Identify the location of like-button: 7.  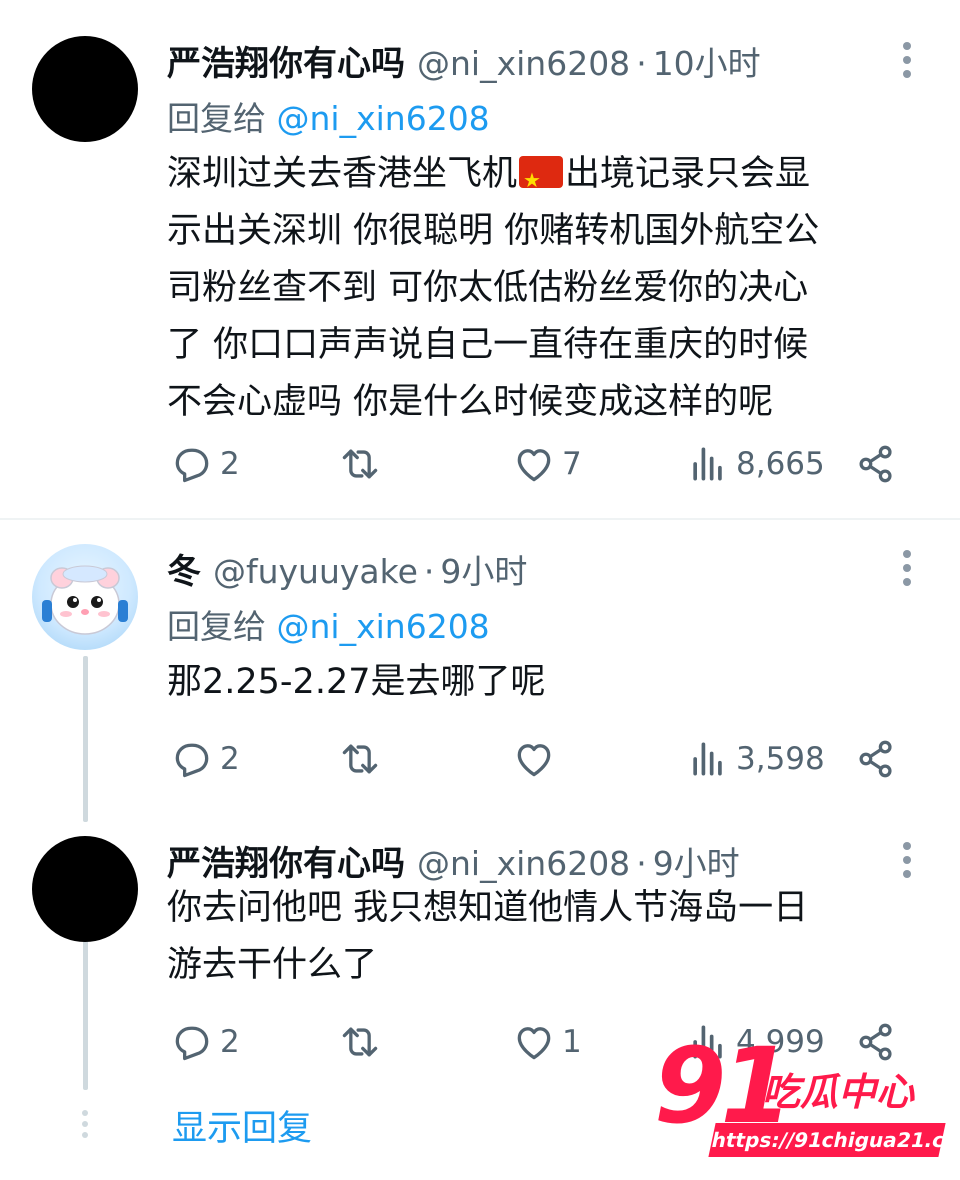
(547, 464).